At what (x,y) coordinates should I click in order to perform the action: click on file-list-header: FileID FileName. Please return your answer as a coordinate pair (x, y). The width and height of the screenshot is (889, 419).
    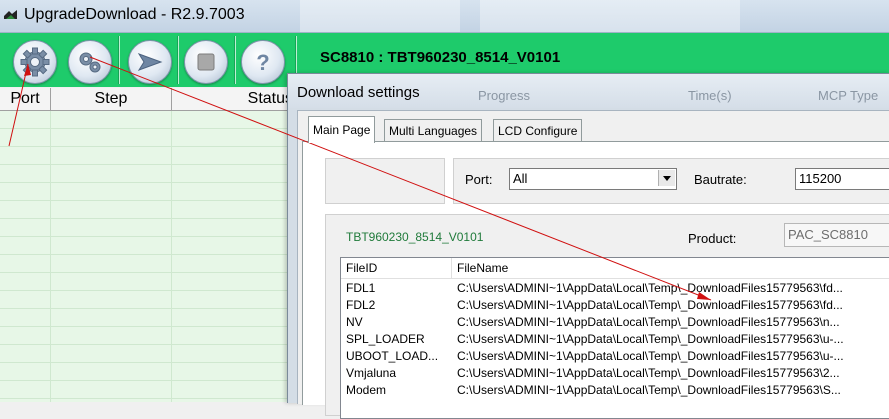
    Looking at the image, I should click on (615, 268).